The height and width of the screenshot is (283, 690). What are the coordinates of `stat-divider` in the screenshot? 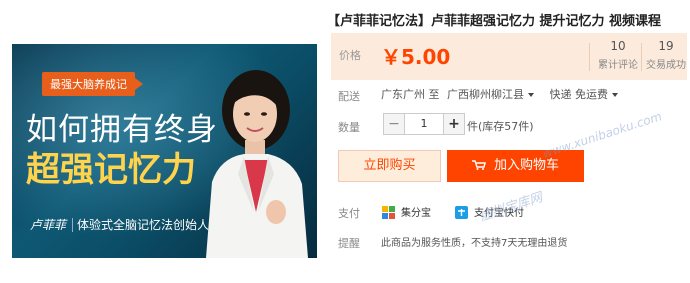 It's located at (641, 57).